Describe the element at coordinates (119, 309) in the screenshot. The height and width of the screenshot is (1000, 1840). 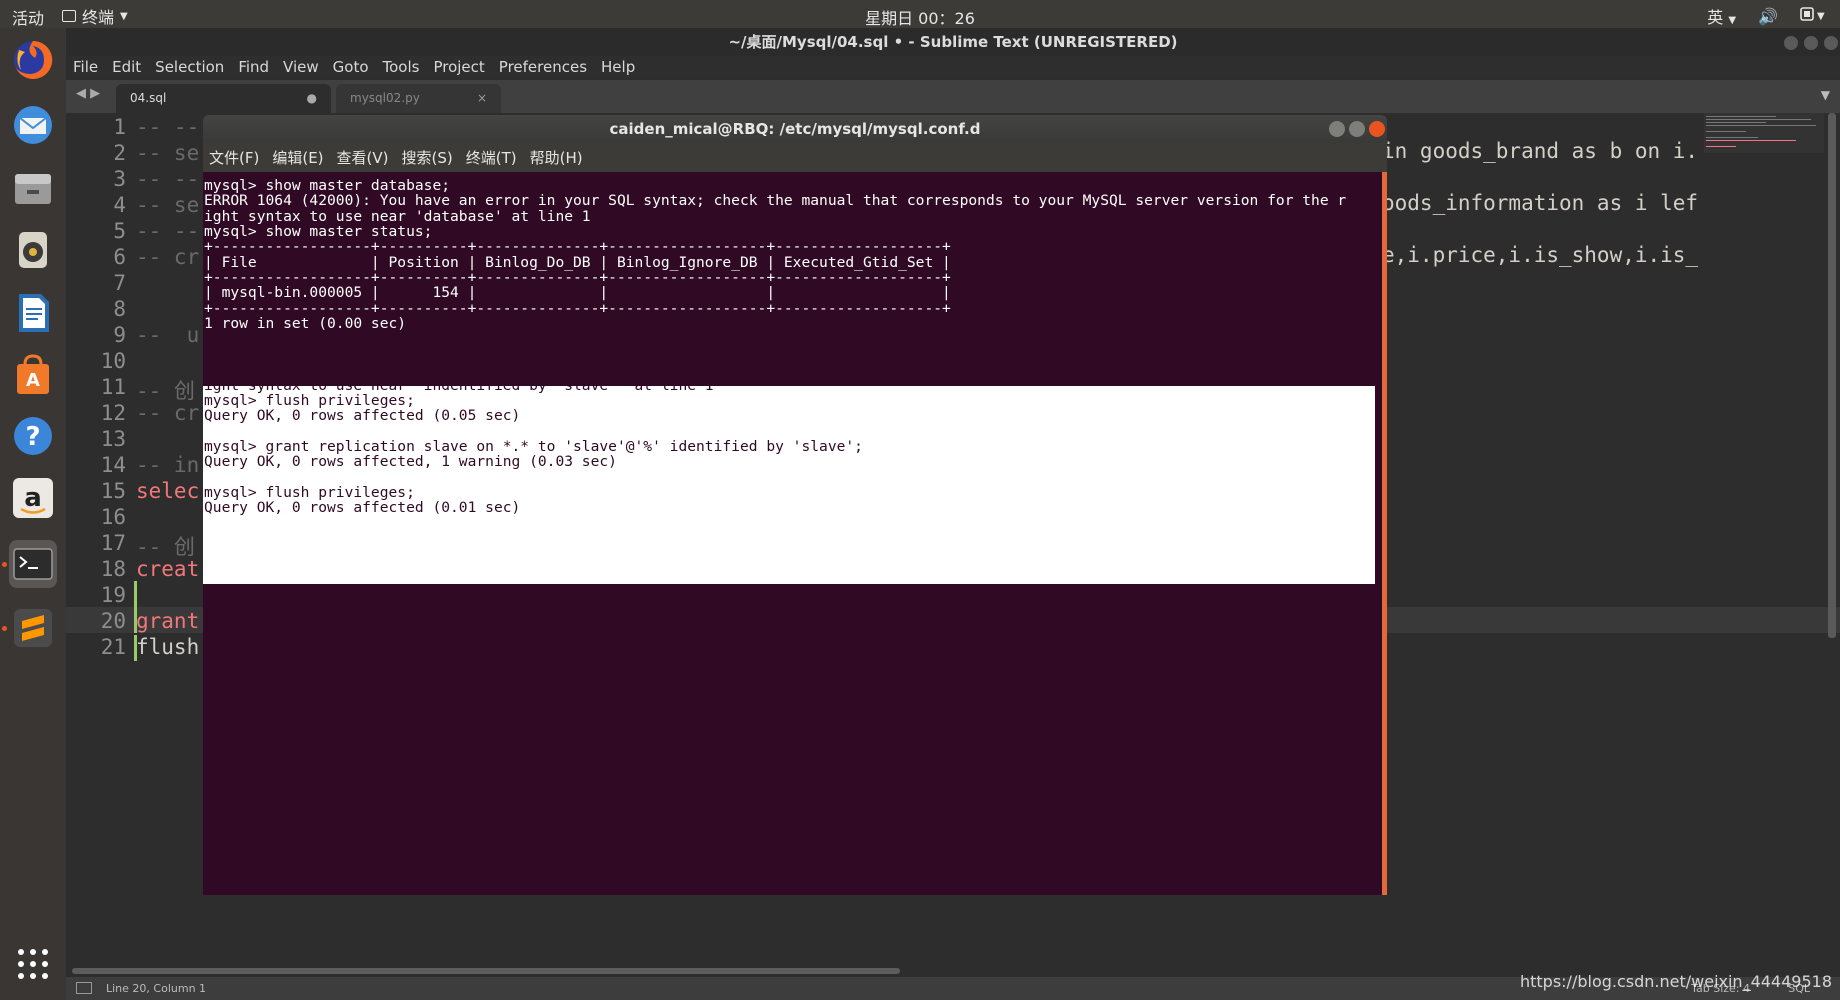
I see `line-number: 8` at that location.